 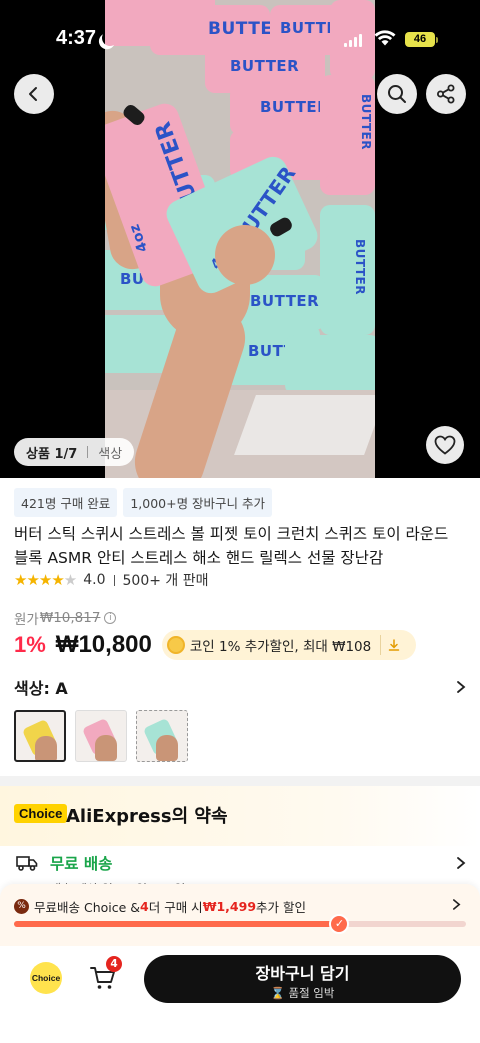 What do you see at coordinates (27, 863) in the screenshot?
I see `truck-icon` at bounding box center [27, 863].